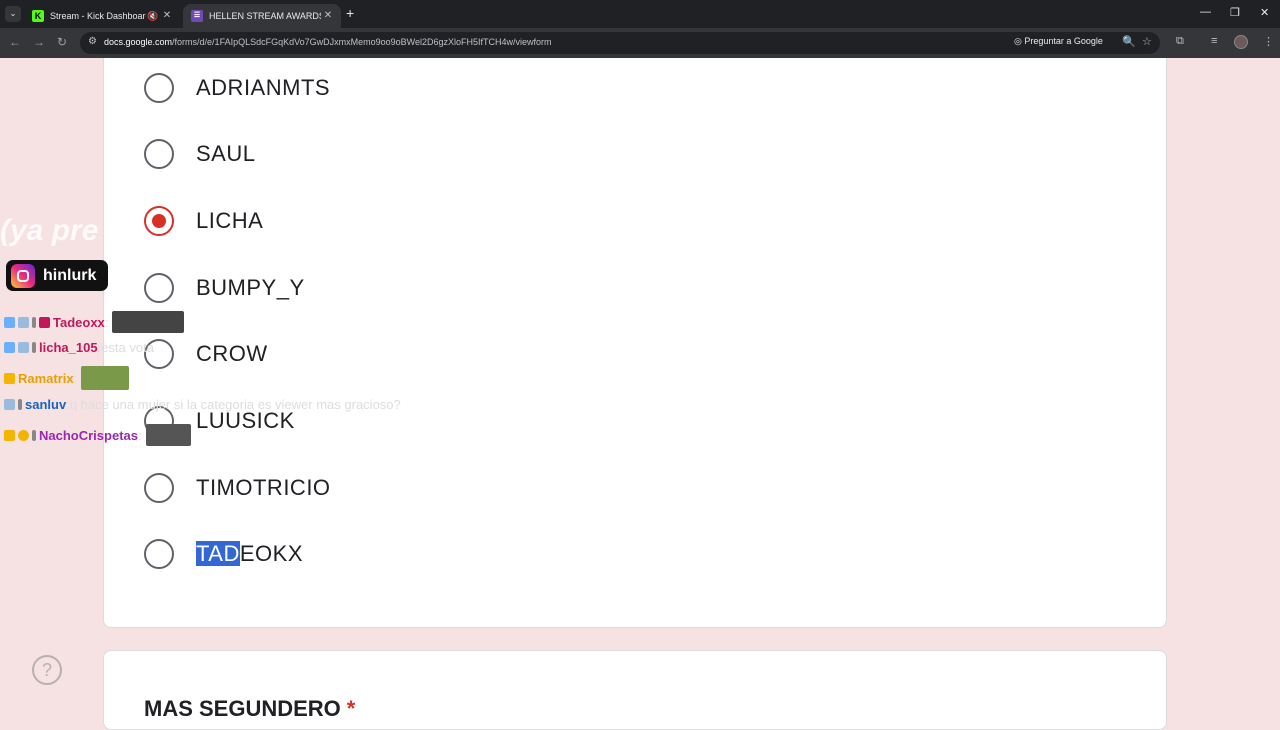 The image size is (1280, 730). Describe the element at coordinates (38, 16) in the screenshot. I see `kick-logo-icon: K` at that location.